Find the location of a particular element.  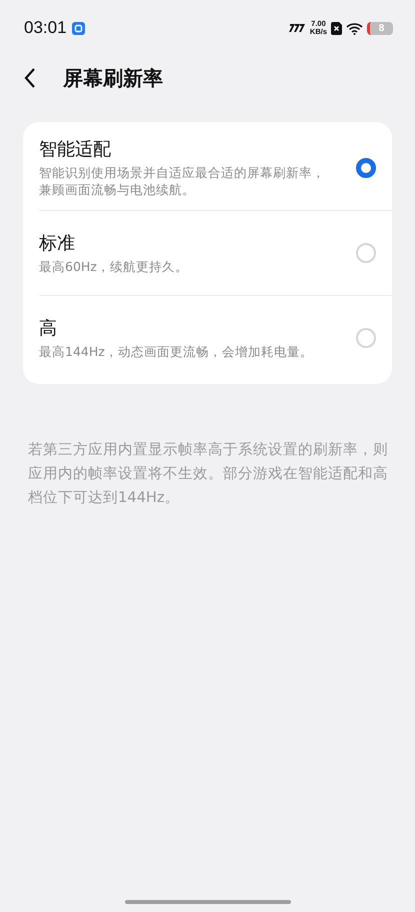

clock: 03:01 is located at coordinates (45, 28).